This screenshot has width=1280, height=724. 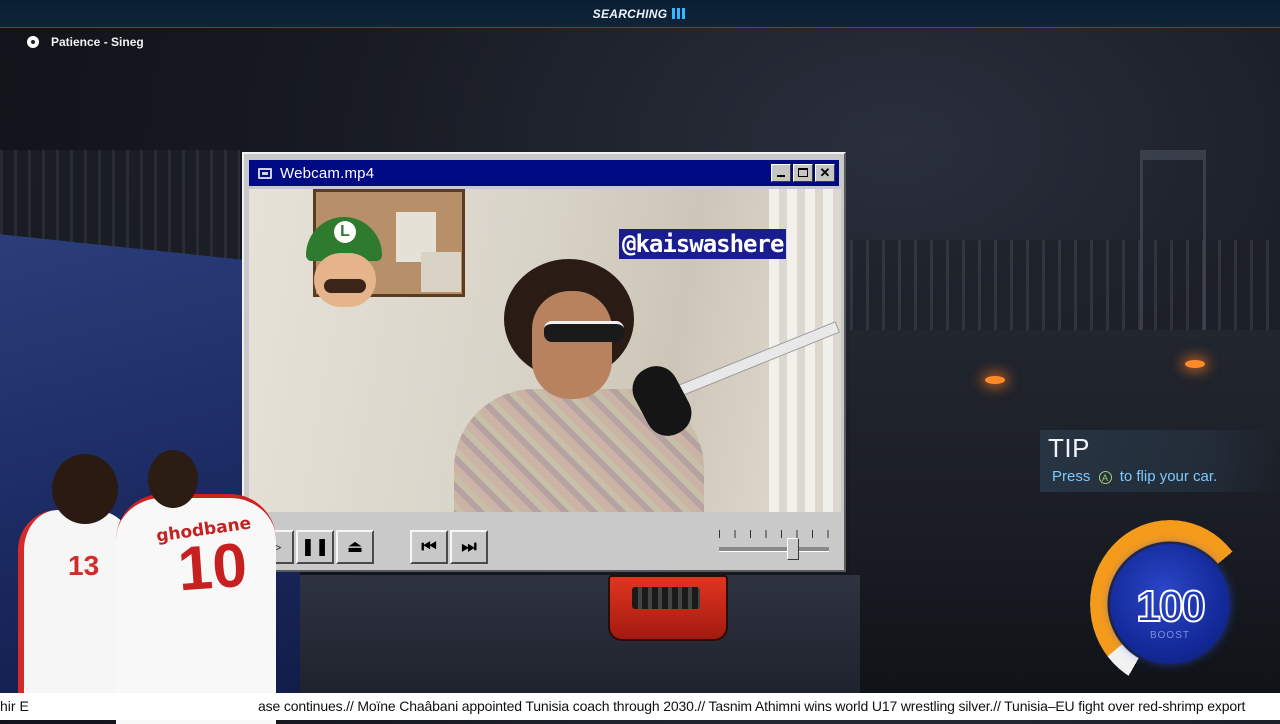 What do you see at coordinates (584, 331) in the screenshot?
I see `sunglasses` at bounding box center [584, 331].